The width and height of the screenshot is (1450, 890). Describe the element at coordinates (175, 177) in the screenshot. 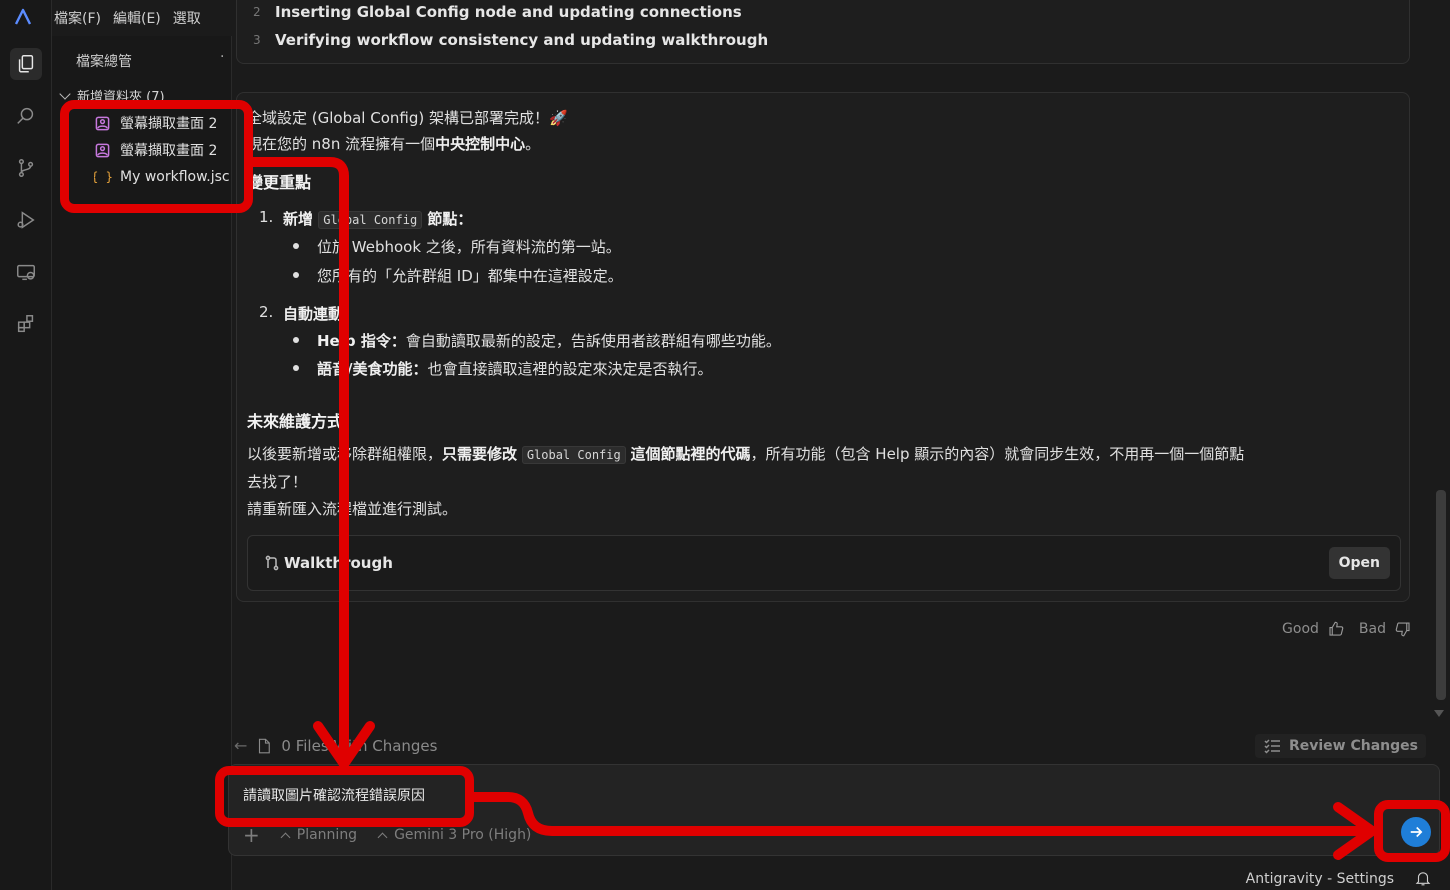

I see `file-name: My workflow.jsc` at that location.